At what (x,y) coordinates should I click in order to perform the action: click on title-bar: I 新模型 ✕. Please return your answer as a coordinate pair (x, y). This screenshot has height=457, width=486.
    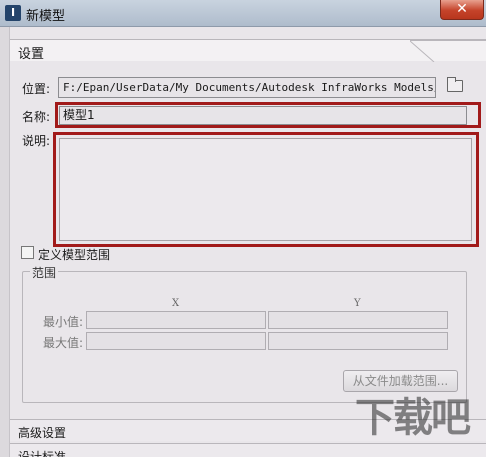
    Looking at the image, I should click on (243, 13).